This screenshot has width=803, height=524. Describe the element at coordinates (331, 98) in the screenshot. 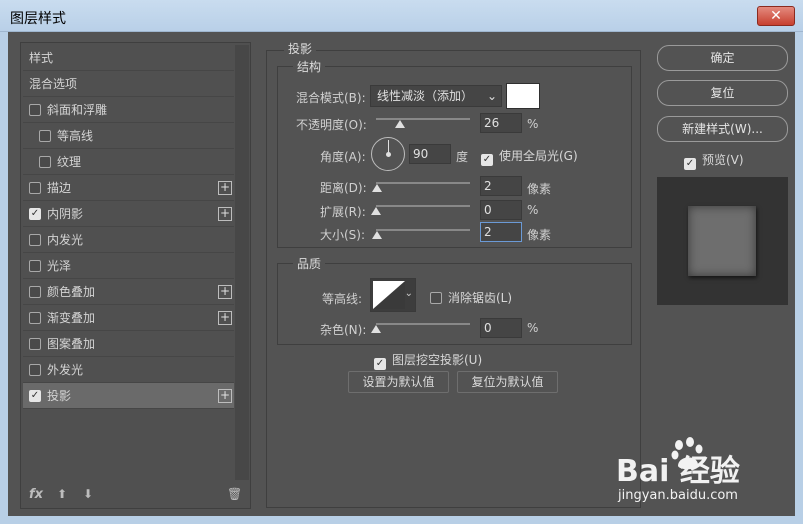

I see `blend-mode-label: 混合模式(B):` at that location.